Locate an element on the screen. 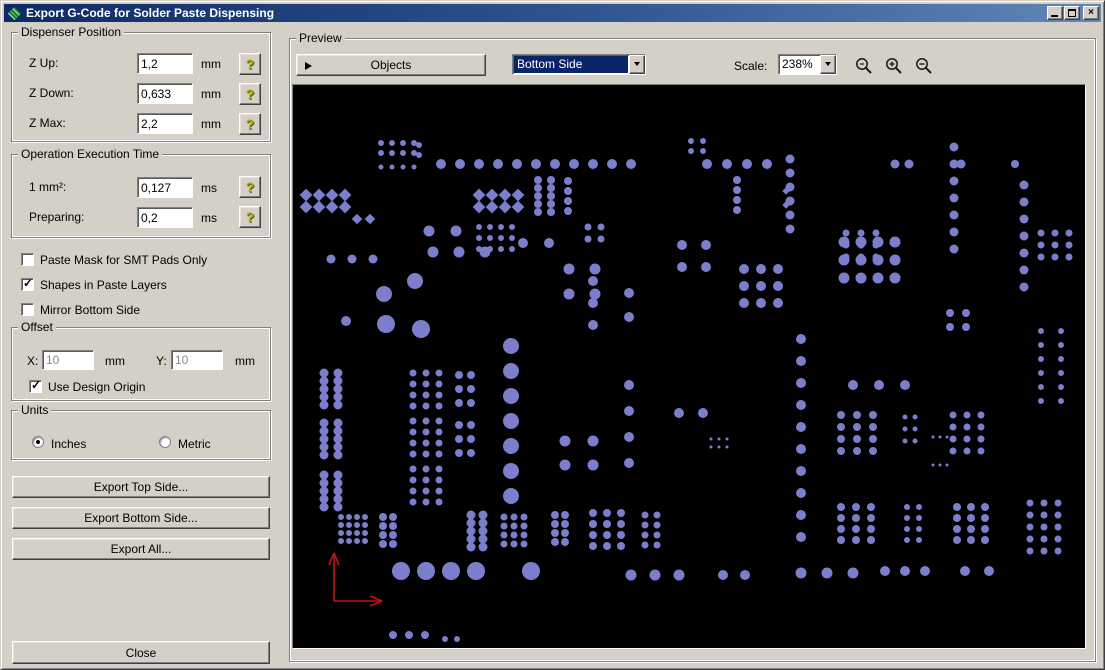  offset-y-unit: mm is located at coordinates (245, 361).